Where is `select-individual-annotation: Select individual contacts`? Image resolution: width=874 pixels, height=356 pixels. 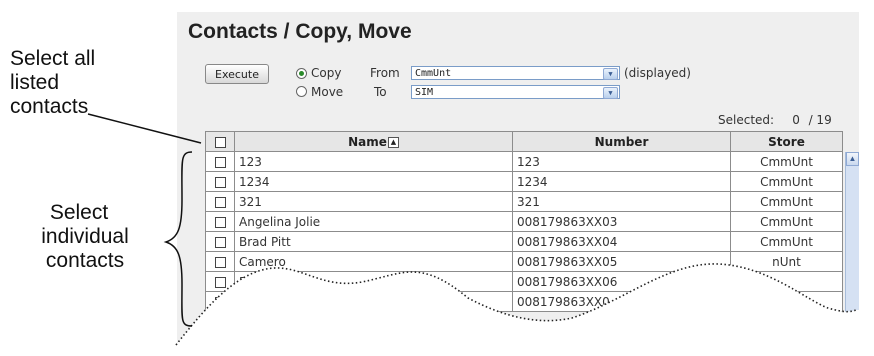
select-individual-annotation: Select individual contacts is located at coordinates (85, 237).